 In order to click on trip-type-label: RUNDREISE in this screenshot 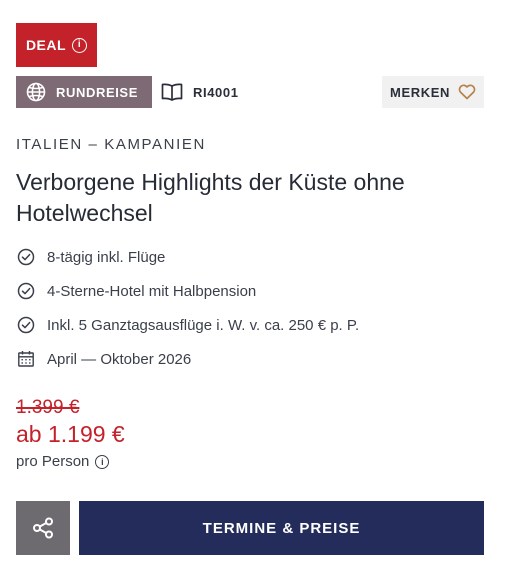, I will do `click(97, 92)`.